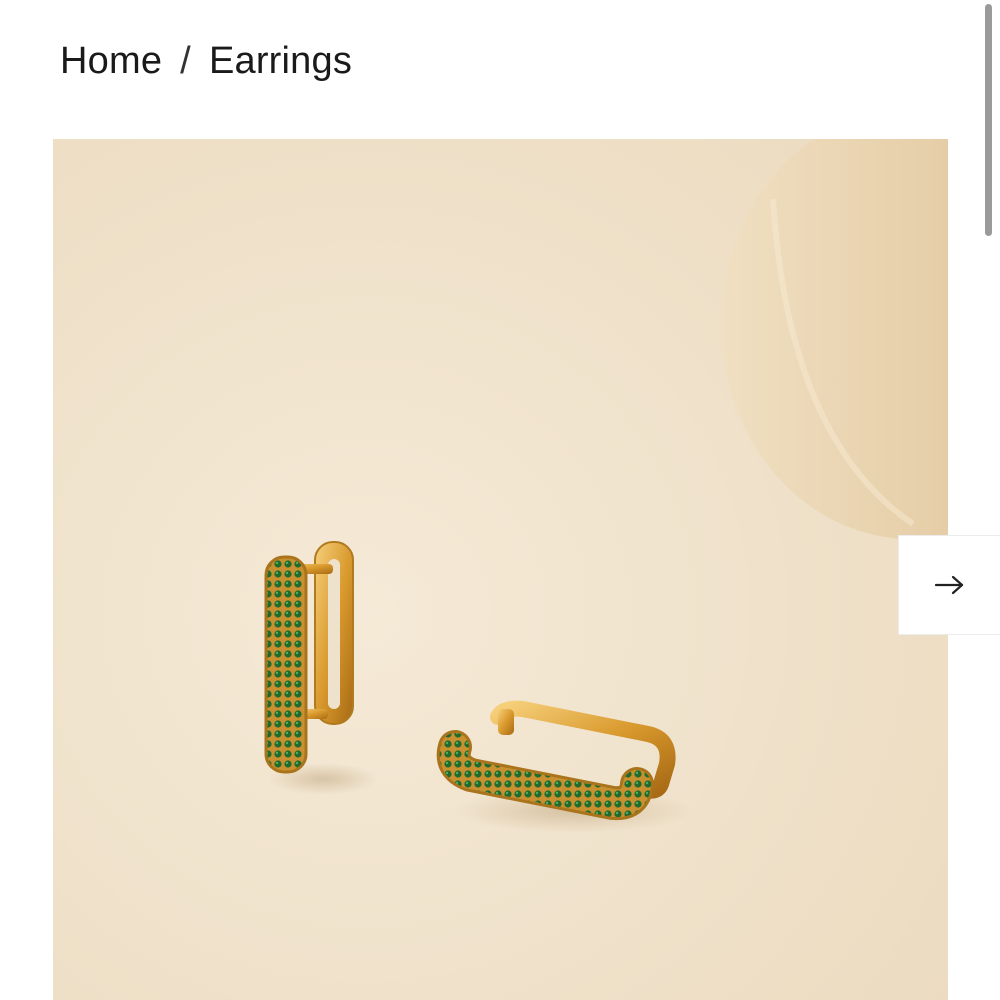 The image size is (1000, 1000). Describe the element at coordinates (111, 61) in the screenshot. I see `breadcrumb-home-link: Home` at that location.